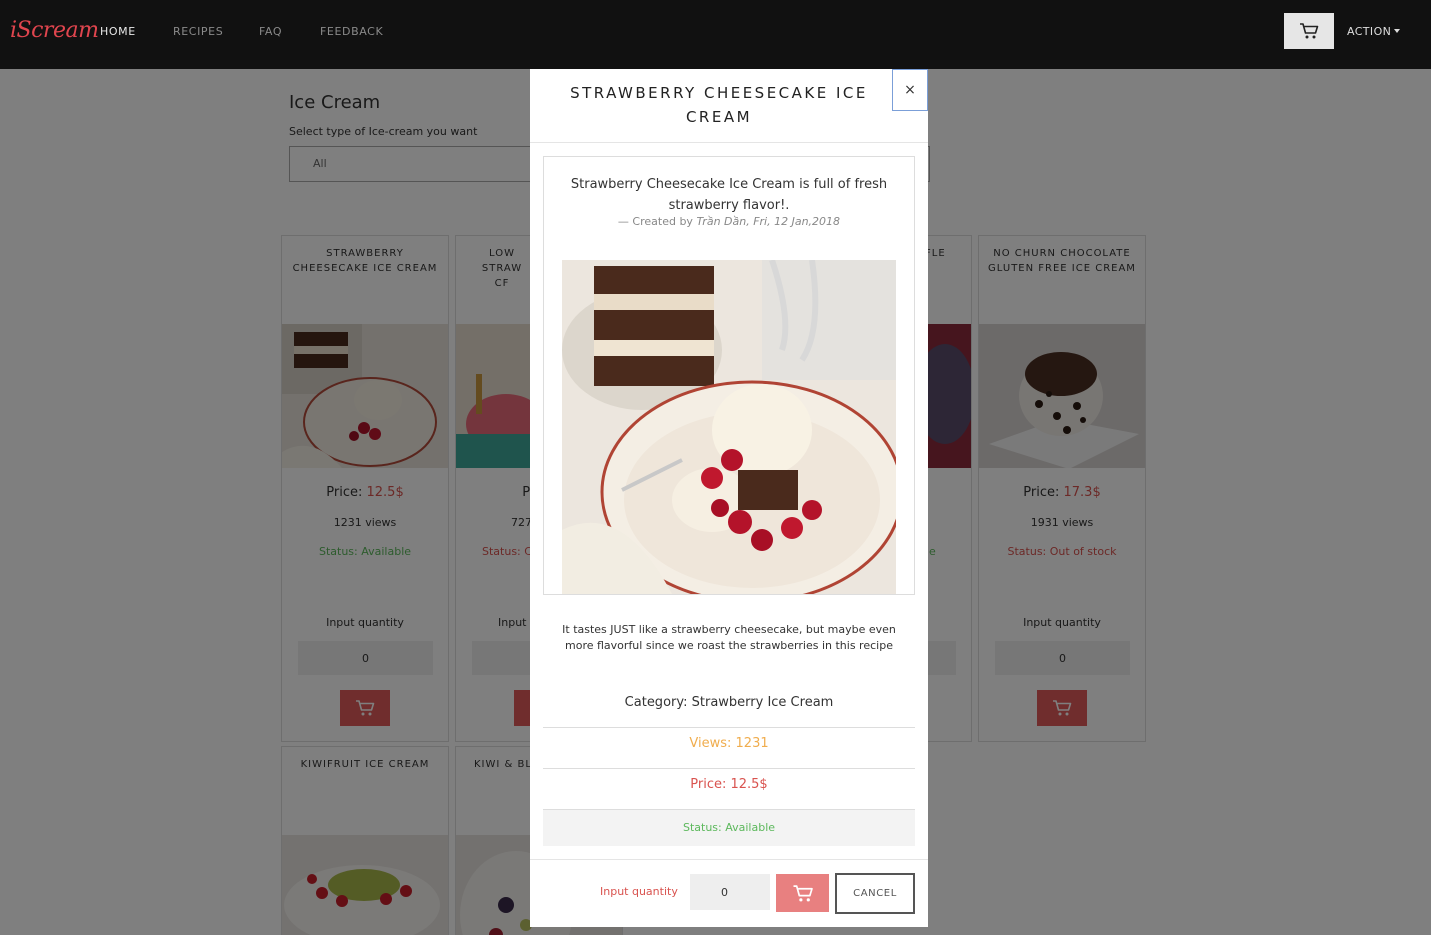  I want to click on brand-logo: iScream, so click(54, 30).